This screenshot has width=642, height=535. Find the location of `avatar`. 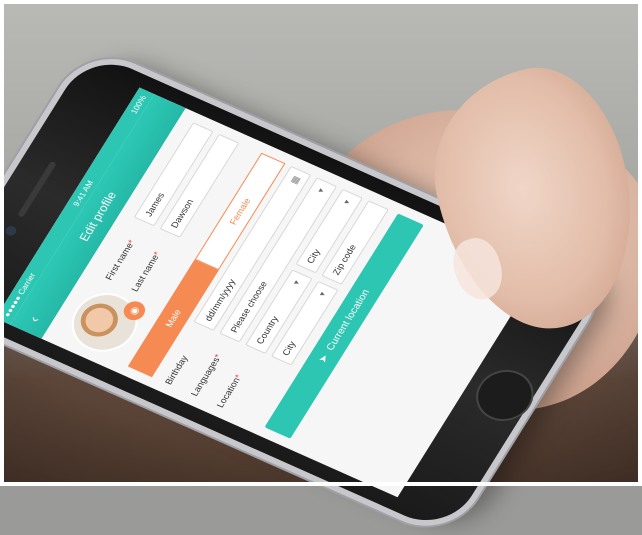

avatar is located at coordinates (104, 322).